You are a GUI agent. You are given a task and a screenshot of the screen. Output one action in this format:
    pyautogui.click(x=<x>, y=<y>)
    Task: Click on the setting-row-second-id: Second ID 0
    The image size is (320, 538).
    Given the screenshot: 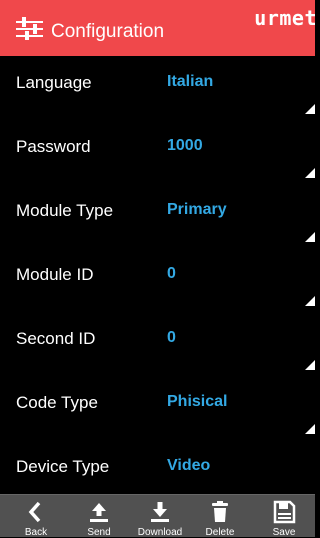 What is the action you would take?
    pyautogui.click(x=157, y=344)
    